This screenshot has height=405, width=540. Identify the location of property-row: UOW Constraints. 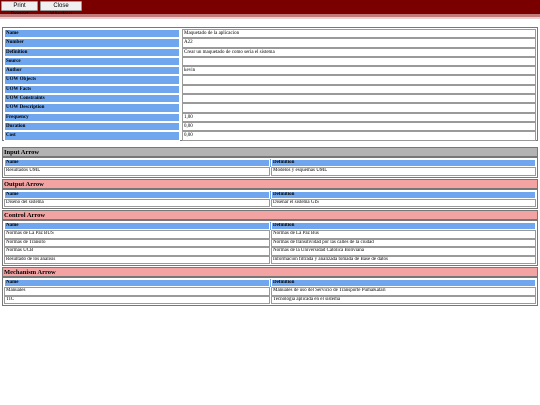
(270, 99).